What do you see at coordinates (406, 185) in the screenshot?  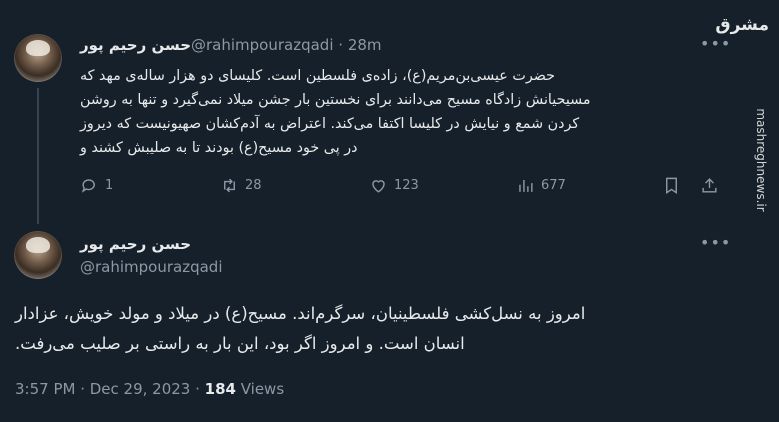 I see `like-count: 123` at bounding box center [406, 185].